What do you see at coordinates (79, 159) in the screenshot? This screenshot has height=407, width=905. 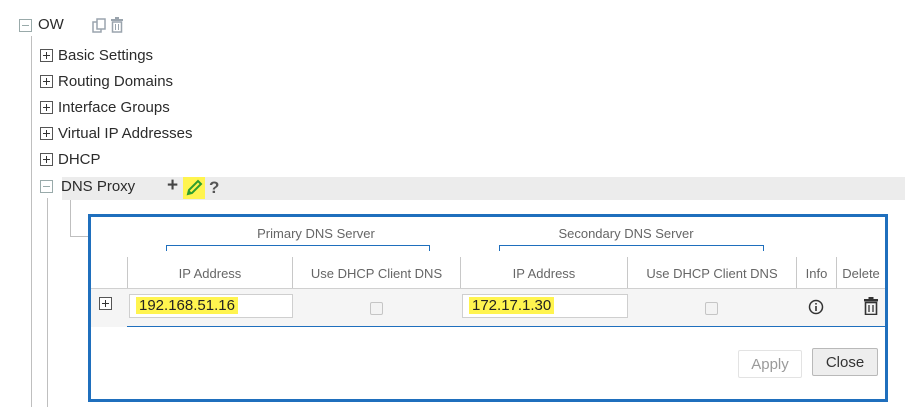 I see `tree-item-label: DHCP` at bounding box center [79, 159].